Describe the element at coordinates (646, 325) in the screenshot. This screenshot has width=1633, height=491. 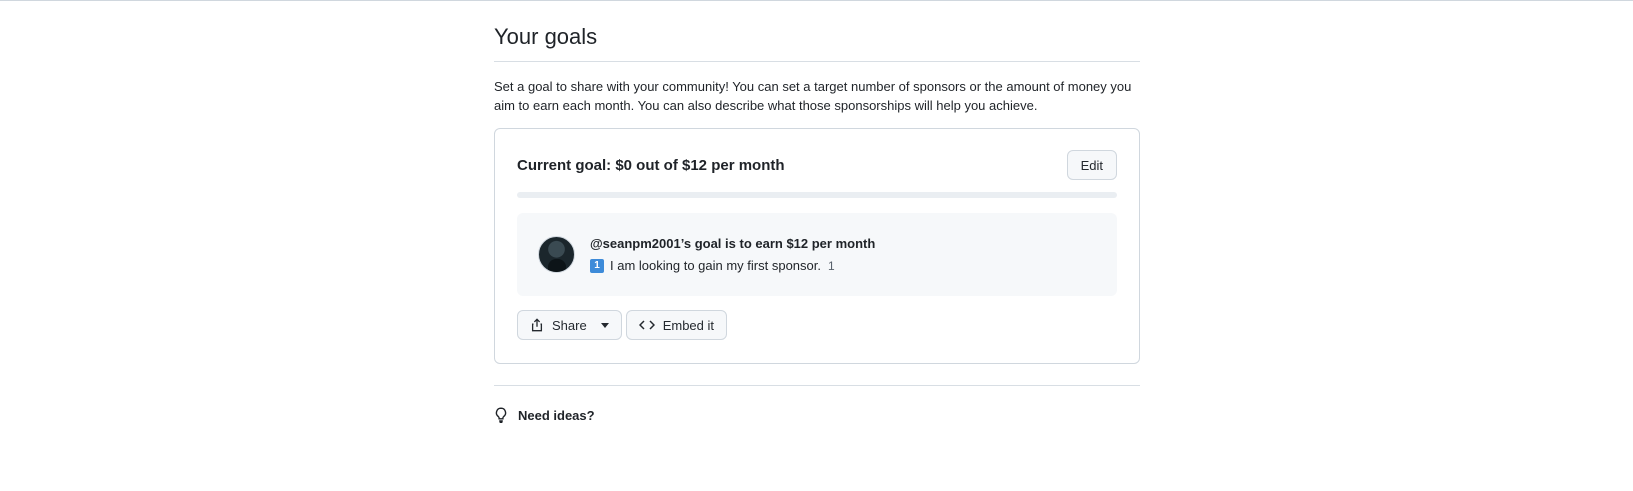
I see `code-icon` at that location.